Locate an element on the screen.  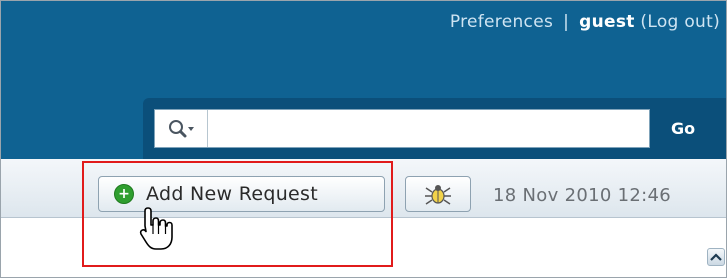
scroll-up-button is located at coordinates (716, 257).